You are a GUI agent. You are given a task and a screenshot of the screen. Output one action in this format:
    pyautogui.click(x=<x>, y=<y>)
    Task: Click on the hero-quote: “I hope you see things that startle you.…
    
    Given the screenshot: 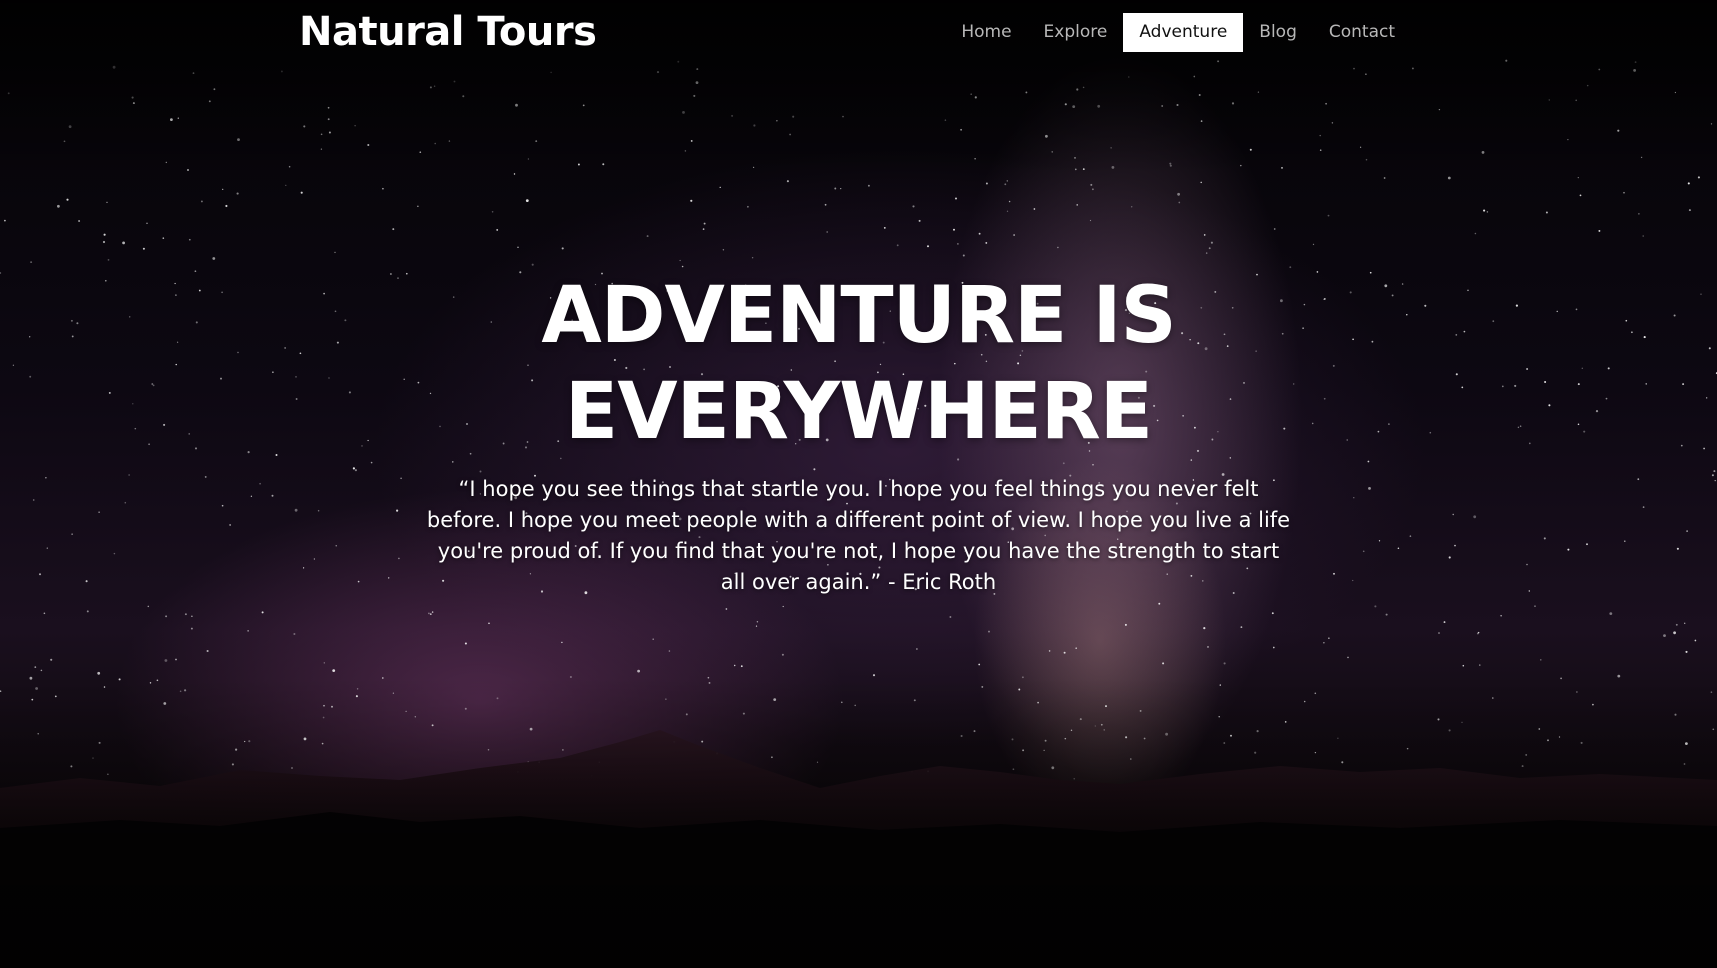 What is the action you would take?
    pyautogui.click(x=858, y=535)
    